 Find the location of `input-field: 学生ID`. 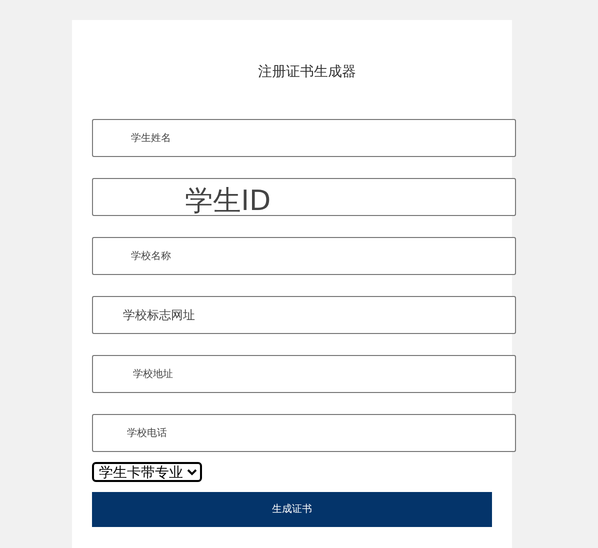

input-field: 学生ID is located at coordinates (304, 197).